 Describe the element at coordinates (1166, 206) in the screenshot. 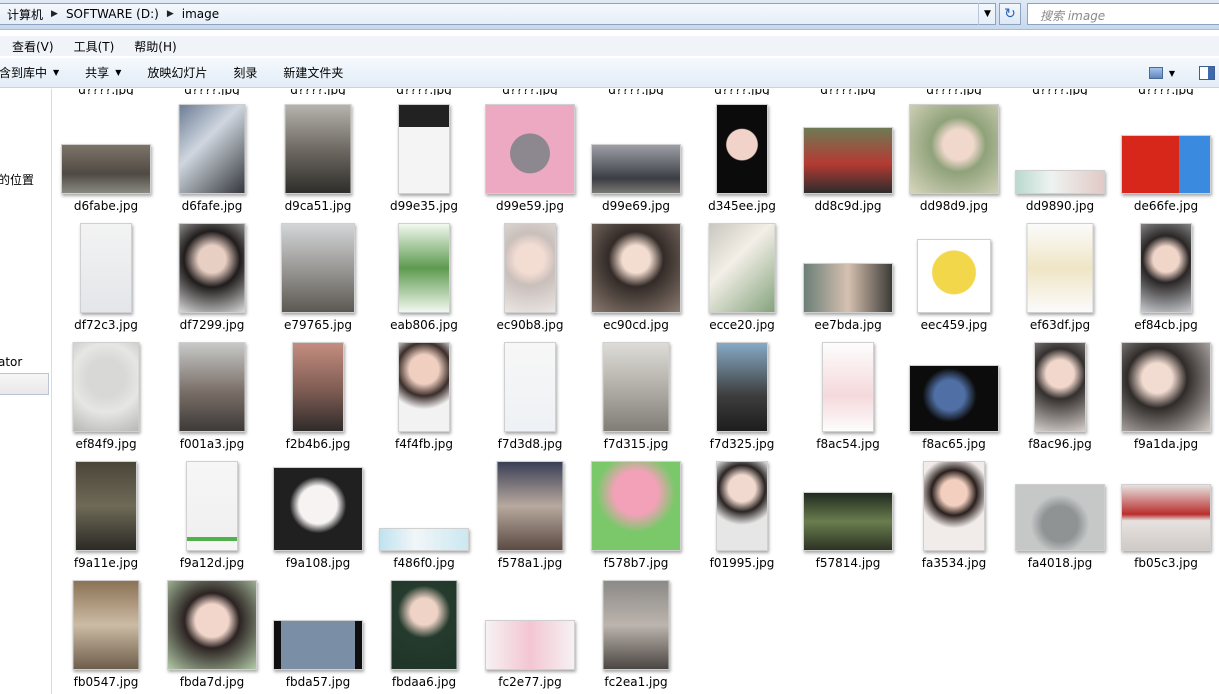

I see `file-name: de66fe.jpg` at that location.